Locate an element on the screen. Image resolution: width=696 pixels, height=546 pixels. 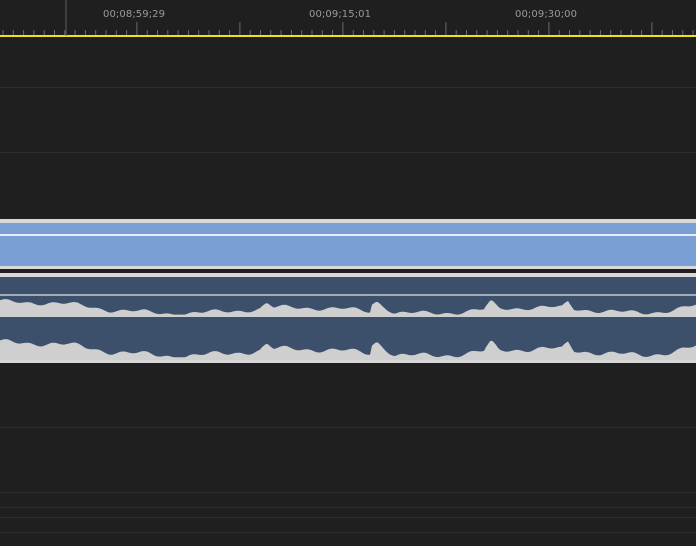
timecode-label-1: 00;08;59;29 is located at coordinates (134, 14).